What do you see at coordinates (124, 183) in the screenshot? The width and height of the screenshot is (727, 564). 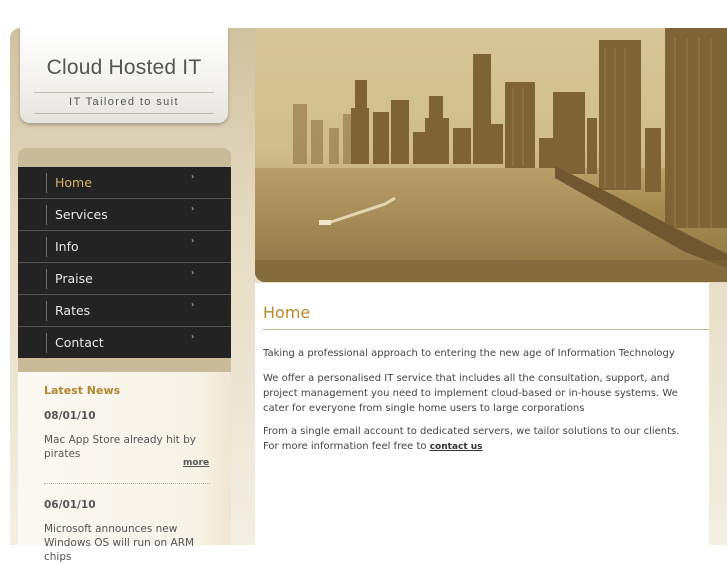 I see `nav-item-home: Home ›` at bounding box center [124, 183].